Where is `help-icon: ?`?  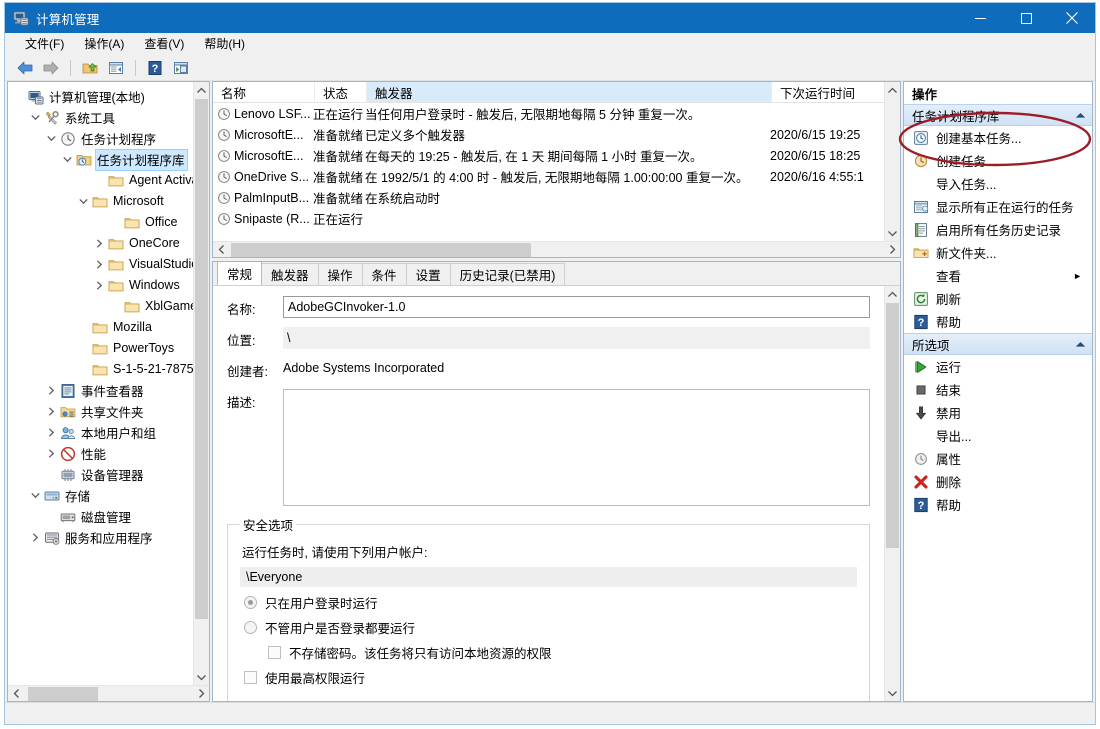 help-icon: ? is located at coordinates (155, 68).